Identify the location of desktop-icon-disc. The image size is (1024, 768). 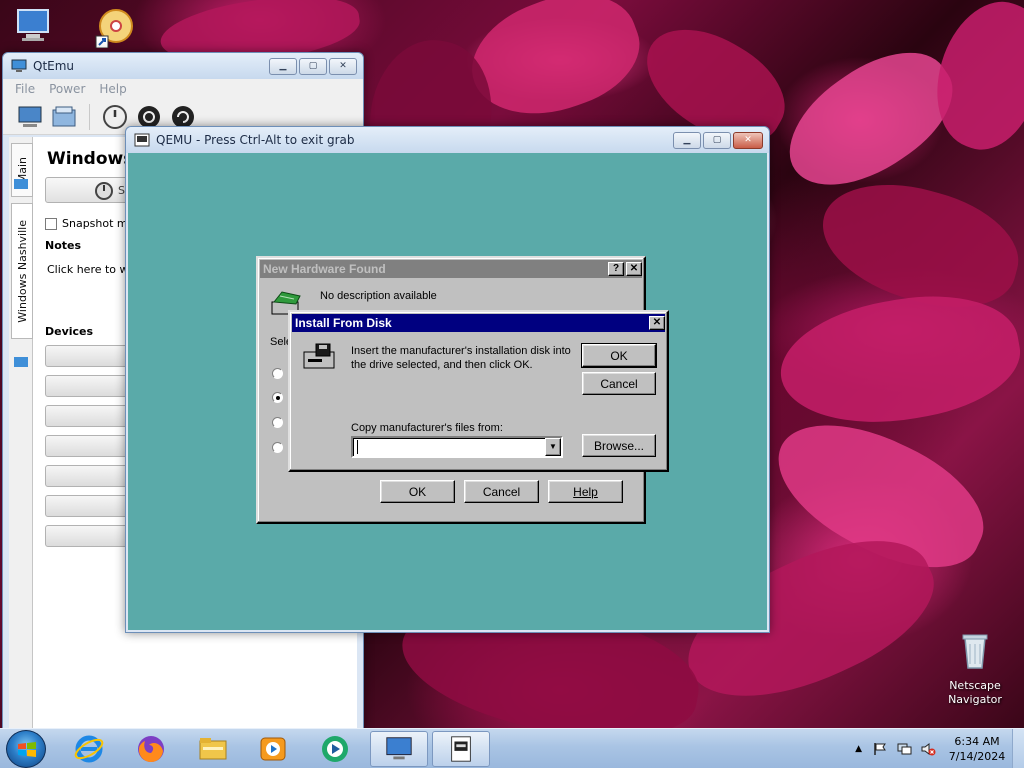
(114, 29).